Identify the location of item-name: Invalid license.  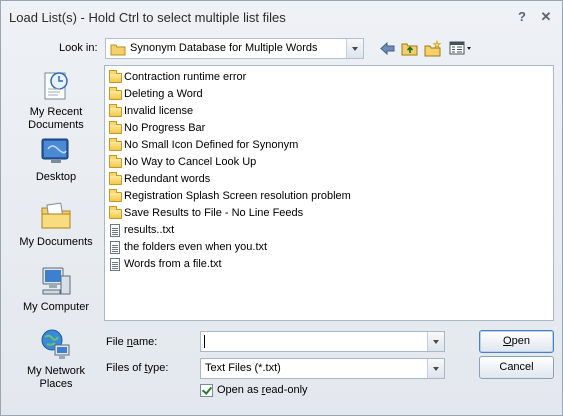
(159, 111).